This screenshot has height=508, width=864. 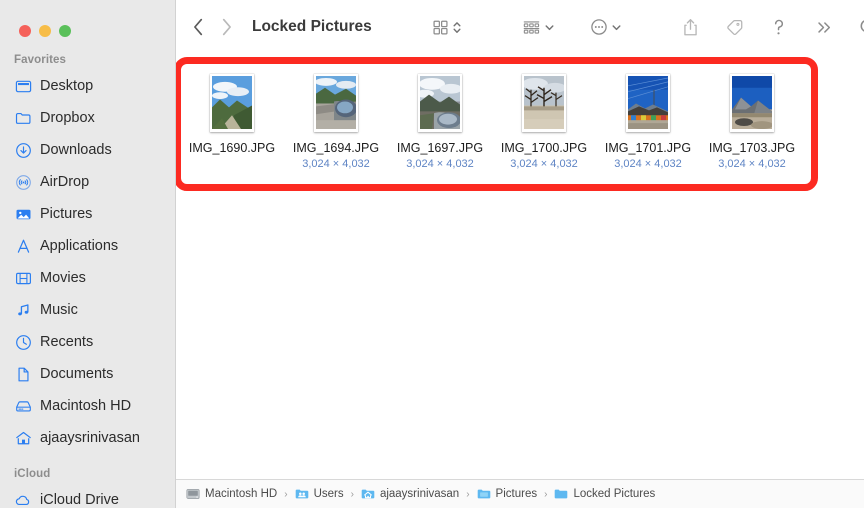 What do you see at coordinates (87, 278) in the screenshot?
I see `sidebar-item-movies: Movies` at bounding box center [87, 278].